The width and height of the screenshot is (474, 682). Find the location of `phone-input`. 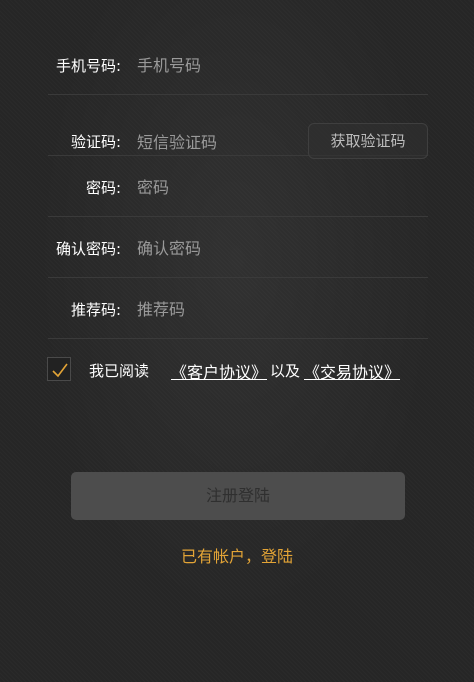

phone-input is located at coordinates (222, 65).